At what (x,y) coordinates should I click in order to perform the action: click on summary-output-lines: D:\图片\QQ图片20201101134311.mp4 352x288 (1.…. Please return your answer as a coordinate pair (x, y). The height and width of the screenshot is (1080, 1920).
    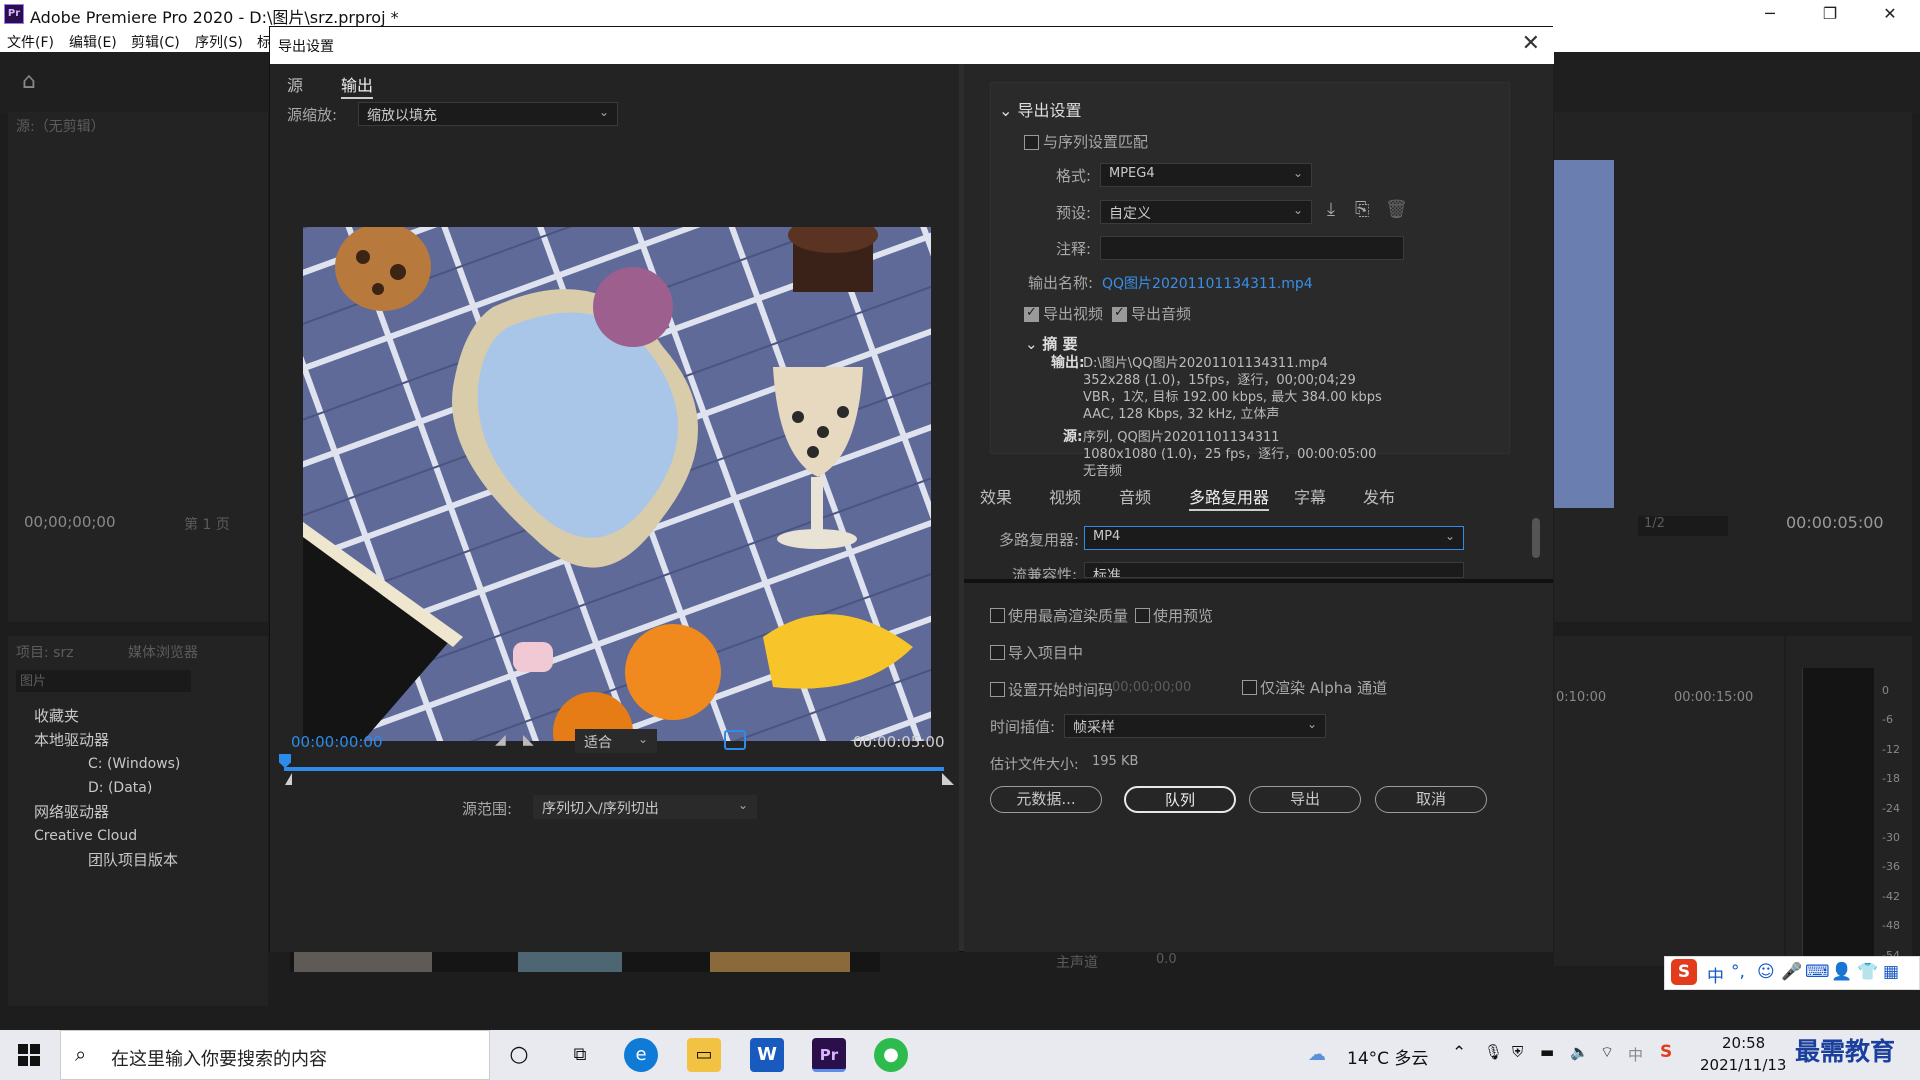
    Looking at the image, I should click on (1232, 389).